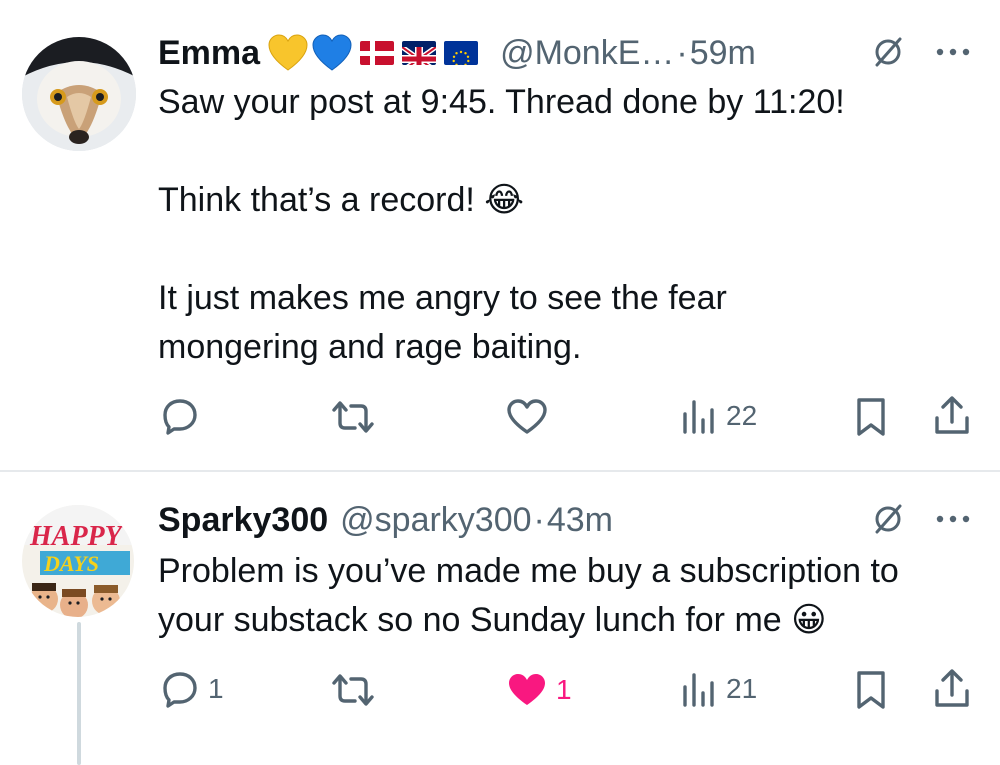 This screenshot has width=1000, height=765. I want to click on yellow-heart-icon, so click(288, 53).